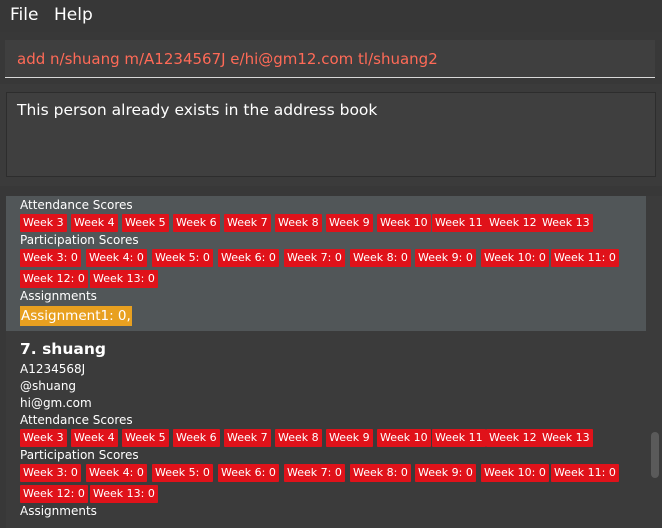 Image resolution: width=662 pixels, height=528 pixels. I want to click on person-email: hi@gm.com, so click(56, 403).